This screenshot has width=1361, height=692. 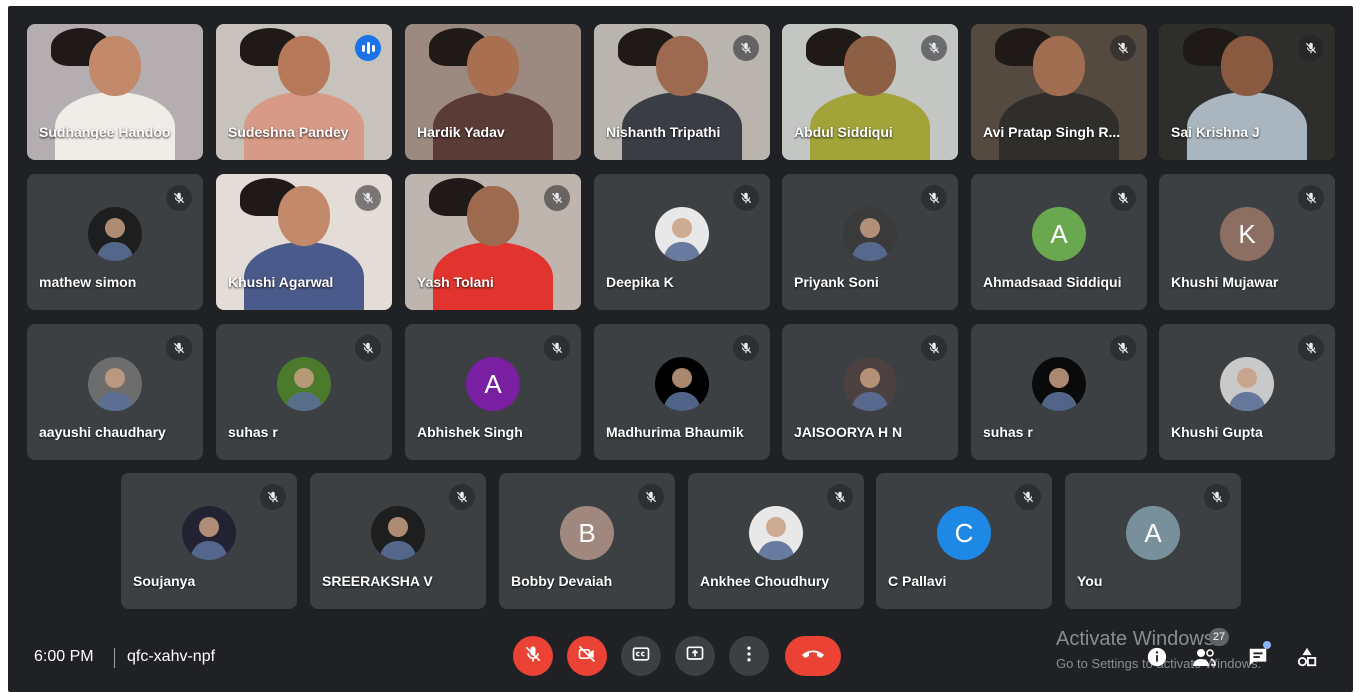 What do you see at coordinates (102, 432) in the screenshot?
I see `participant-name: aayushi chaudhary` at bounding box center [102, 432].